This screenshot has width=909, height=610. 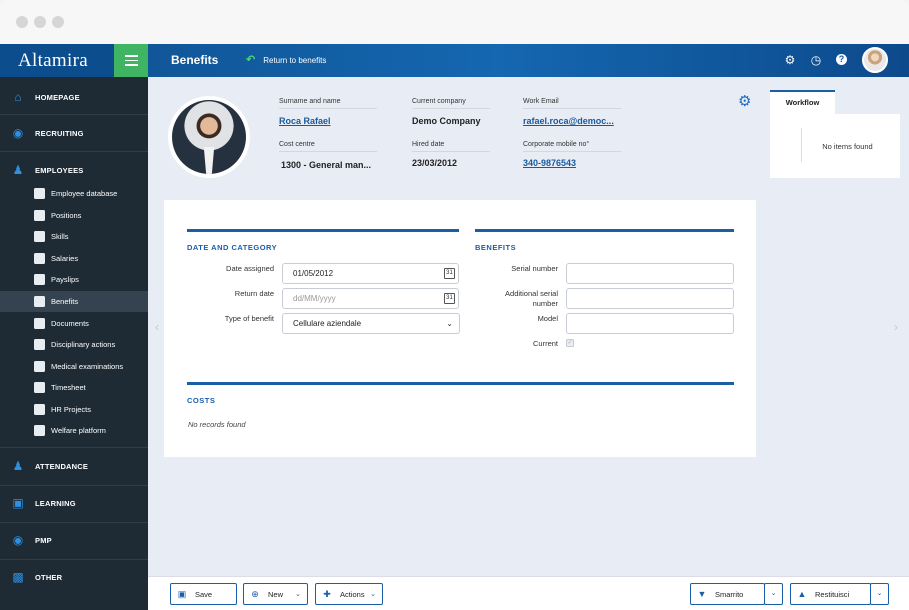 I want to click on hired-date-label: Hired date, so click(x=451, y=146).